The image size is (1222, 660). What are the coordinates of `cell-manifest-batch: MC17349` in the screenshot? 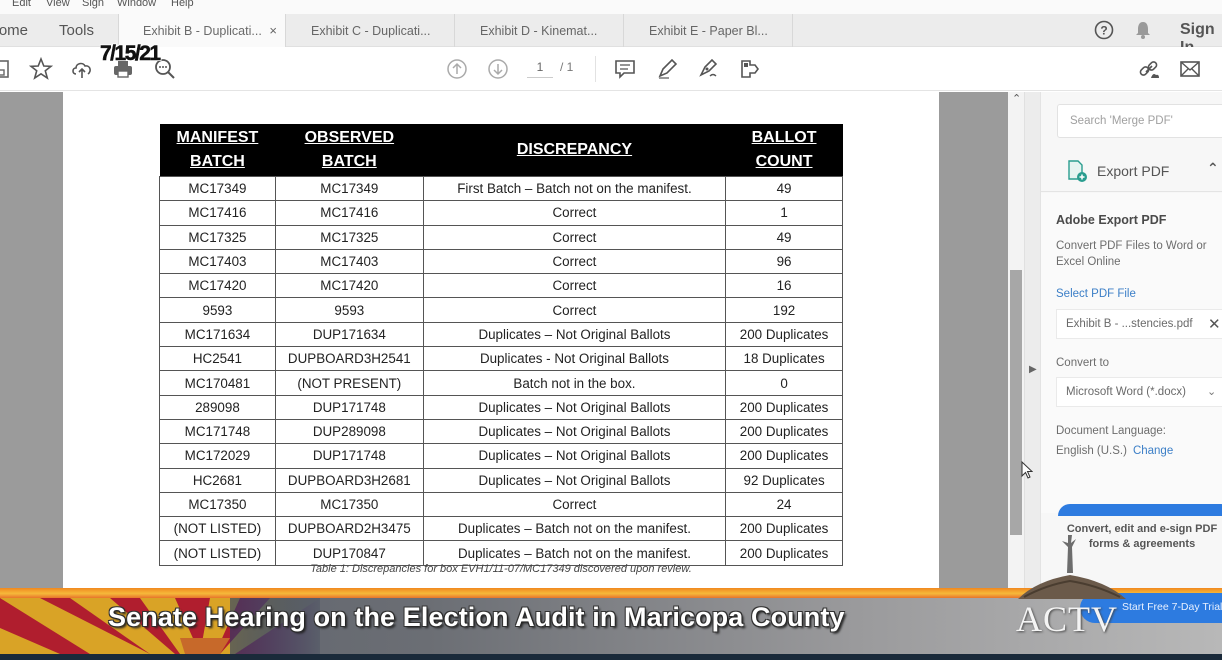 It's located at (217, 188).